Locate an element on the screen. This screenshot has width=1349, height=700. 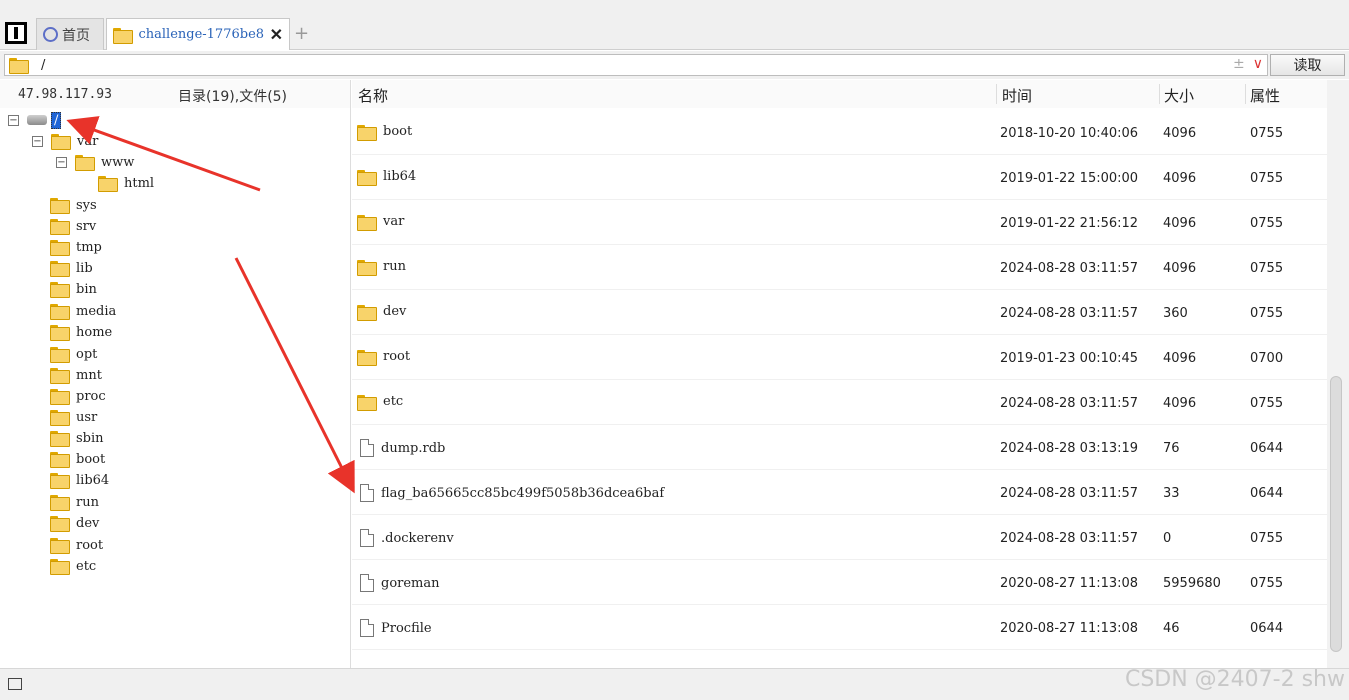
tree-node-srv: srv is located at coordinates (73, 226).